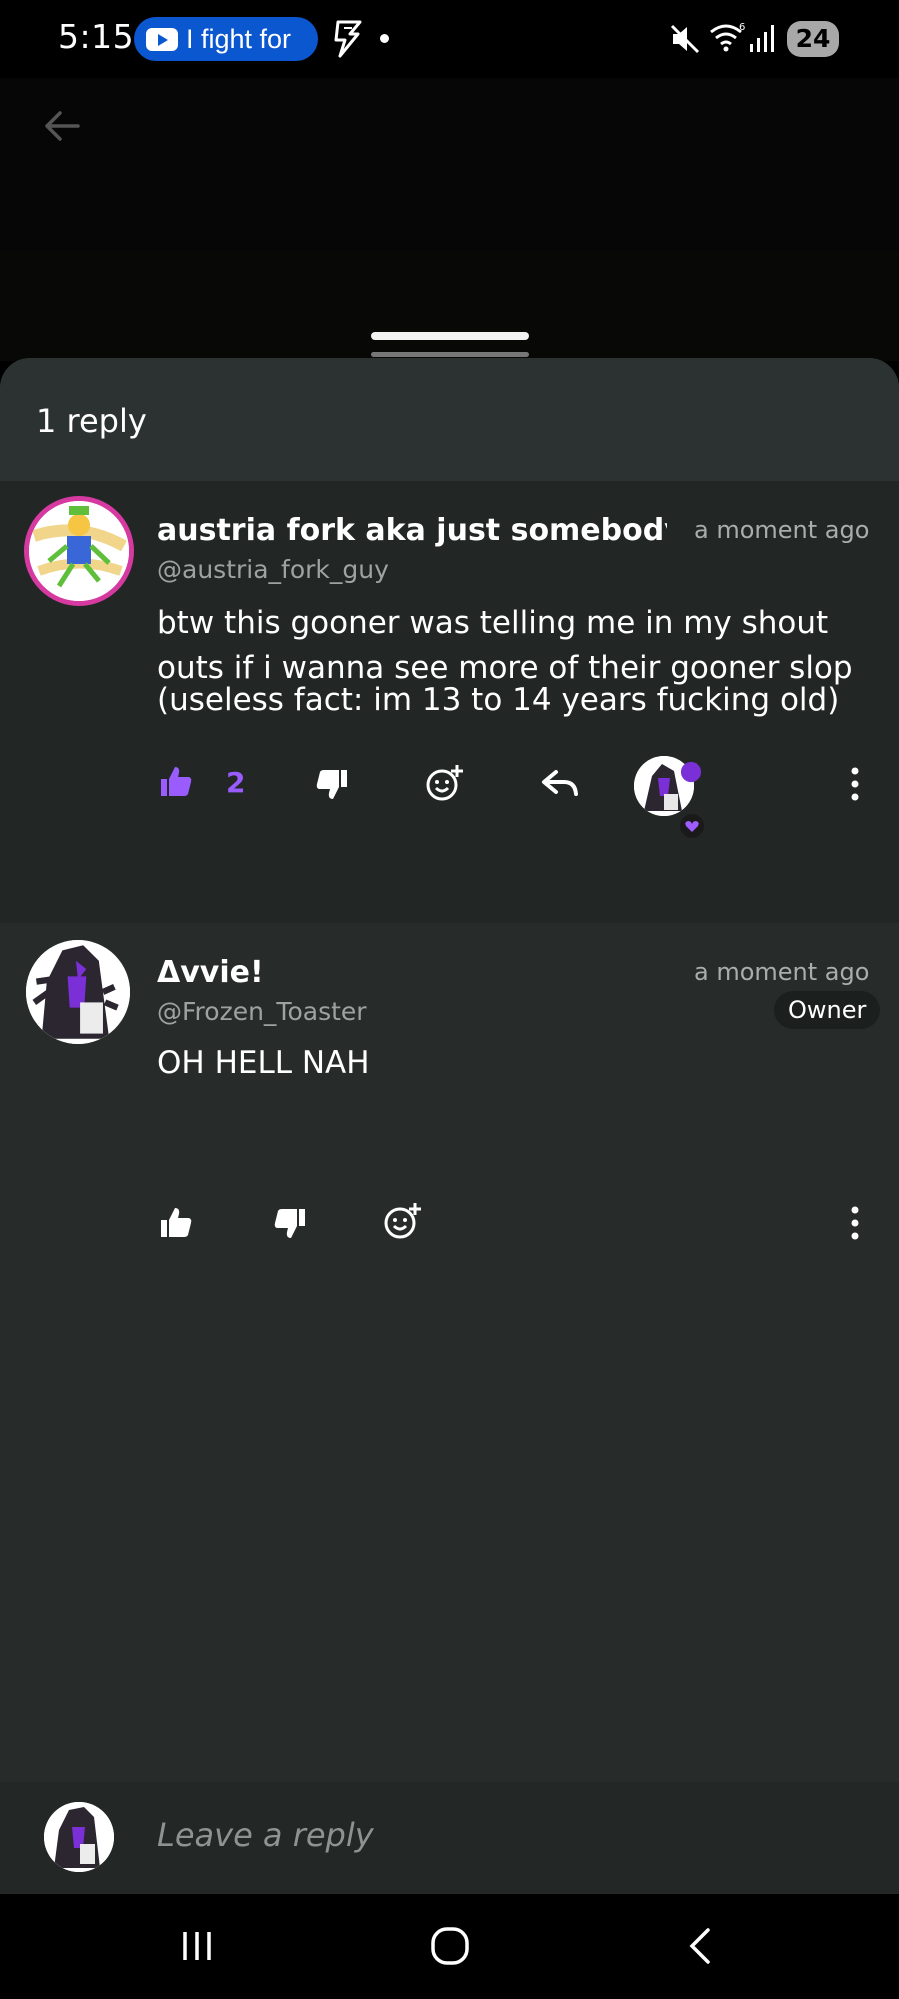 This screenshot has width=899, height=1999. Describe the element at coordinates (210, 972) in the screenshot. I see `author-name: Δvvie!` at that location.